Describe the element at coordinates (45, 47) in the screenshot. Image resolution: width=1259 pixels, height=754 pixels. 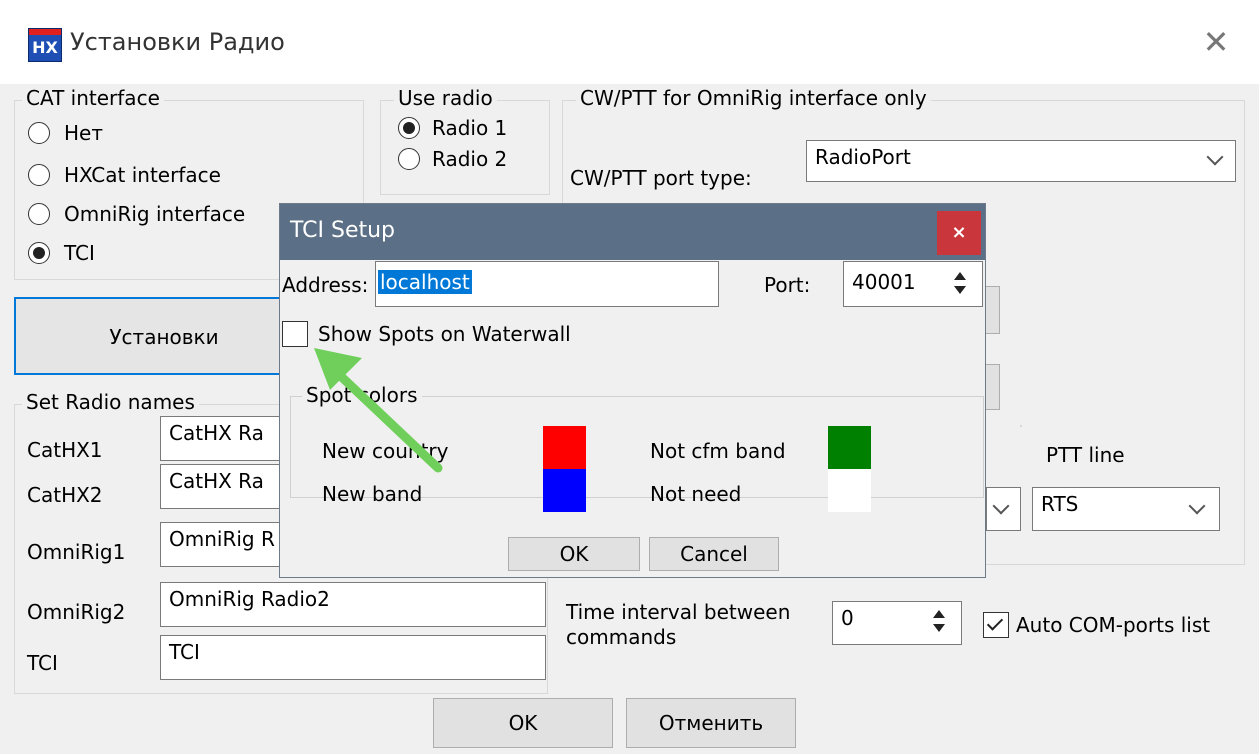
I see `app-icon-text: HX` at that location.